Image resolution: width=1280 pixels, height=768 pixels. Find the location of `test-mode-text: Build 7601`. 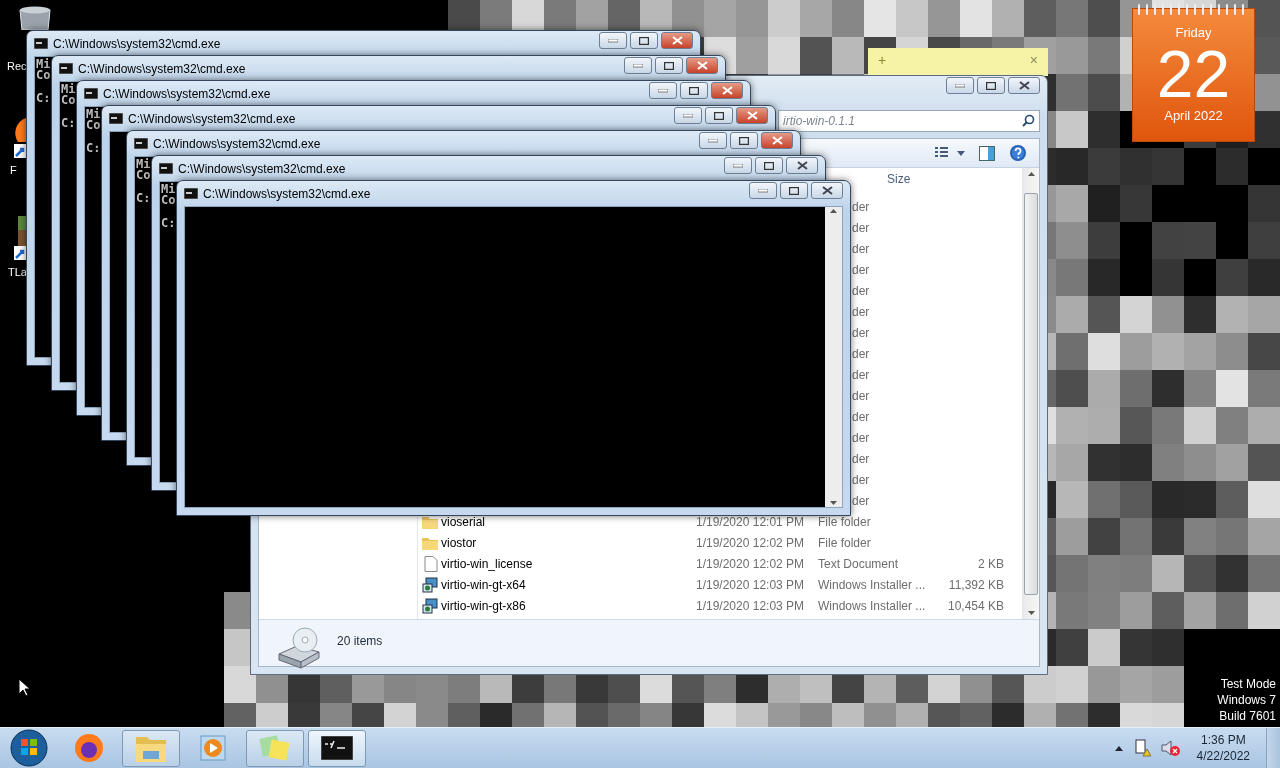

test-mode-text: Build 7601 is located at coordinates (1247, 716).